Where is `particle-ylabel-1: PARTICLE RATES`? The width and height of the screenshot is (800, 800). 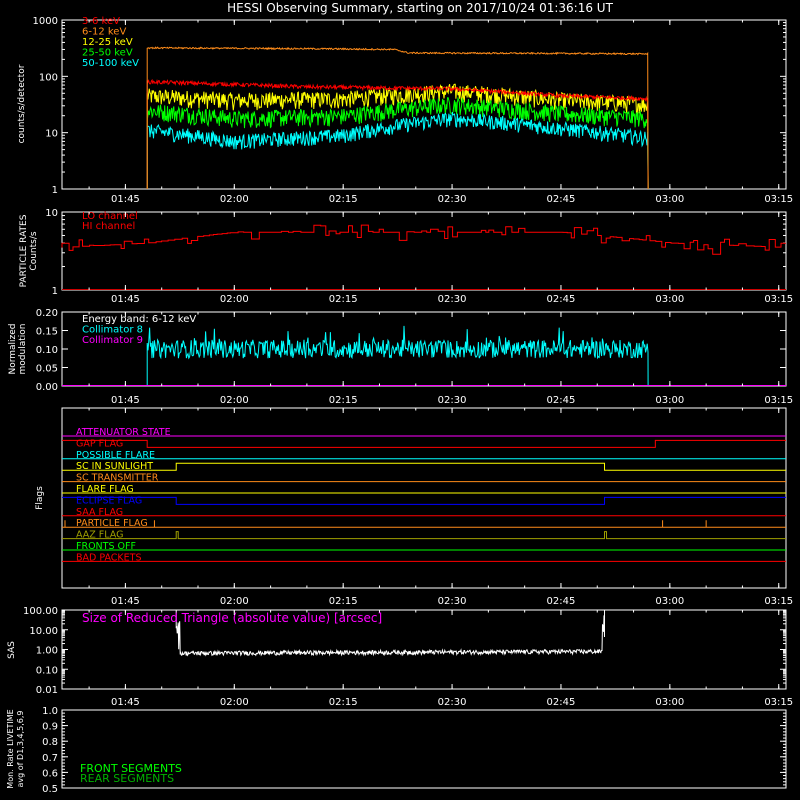 particle-ylabel-1: PARTICLE RATES is located at coordinates (24, 250).